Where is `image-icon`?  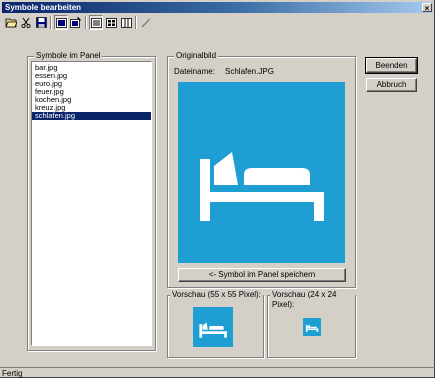 image-icon is located at coordinates (61, 22).